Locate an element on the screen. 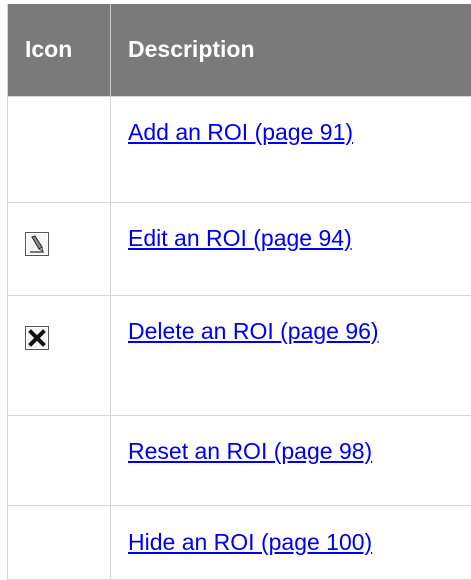 The image size is (471, 580). description-cell: Hide an ROI (page 100) is located at coordinates (291, 542).